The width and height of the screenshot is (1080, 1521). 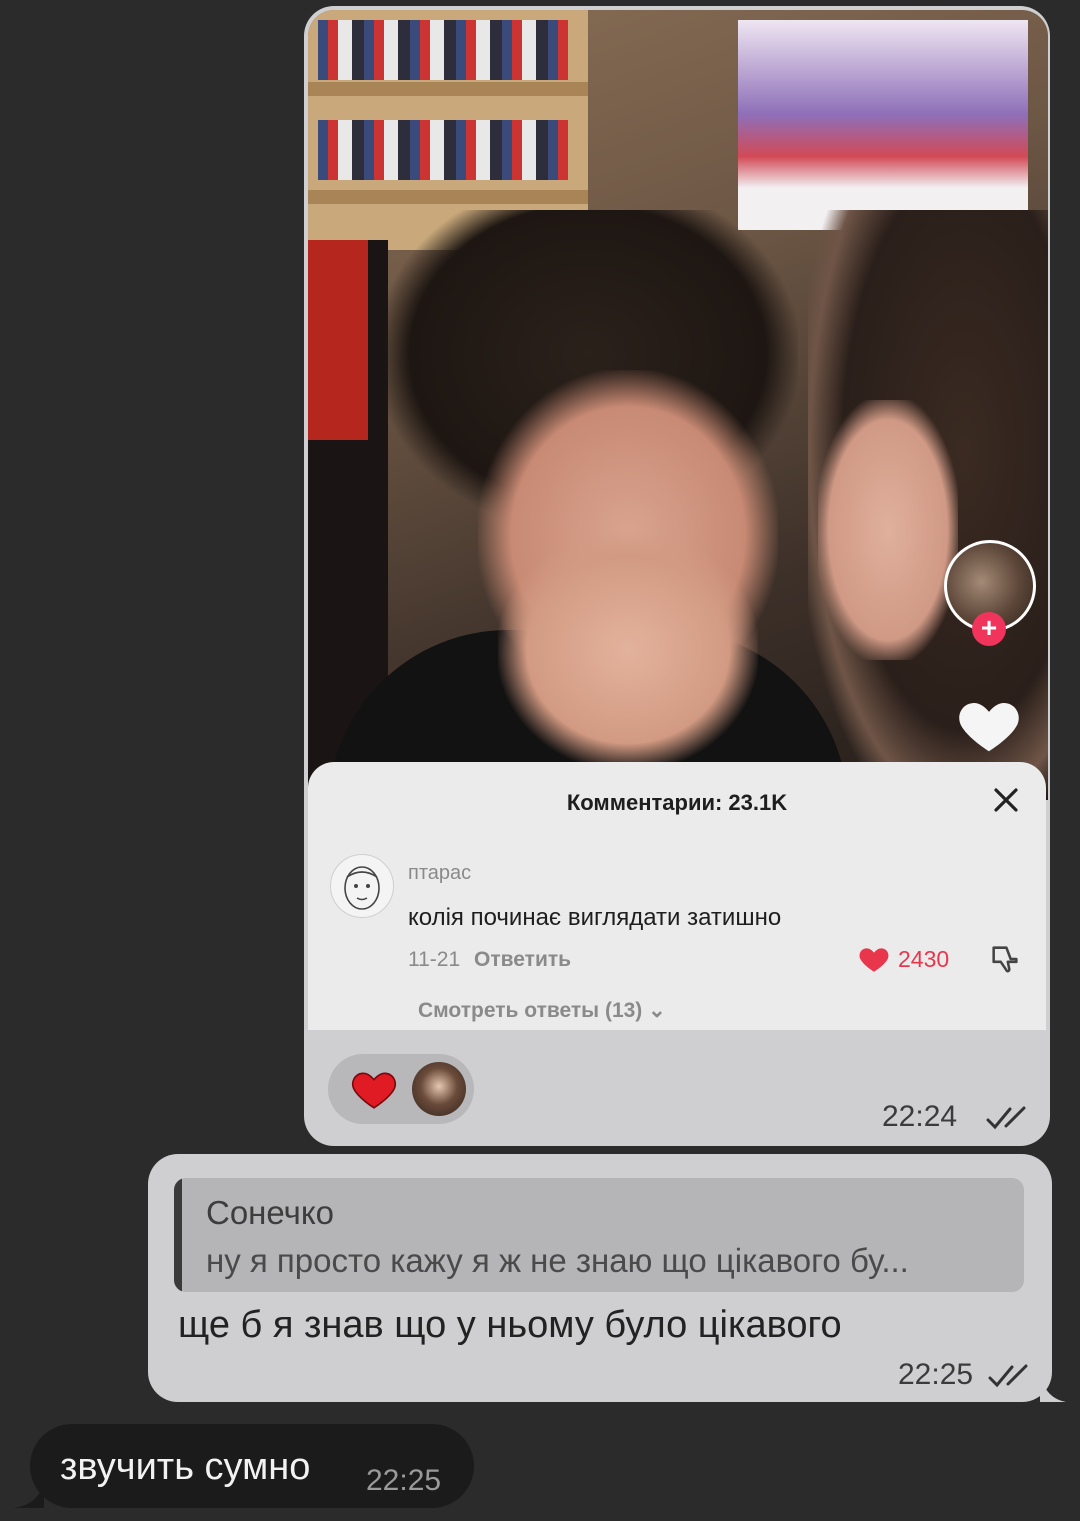 I want to click on reply-link: Ответить, so click(x=522, y=960).